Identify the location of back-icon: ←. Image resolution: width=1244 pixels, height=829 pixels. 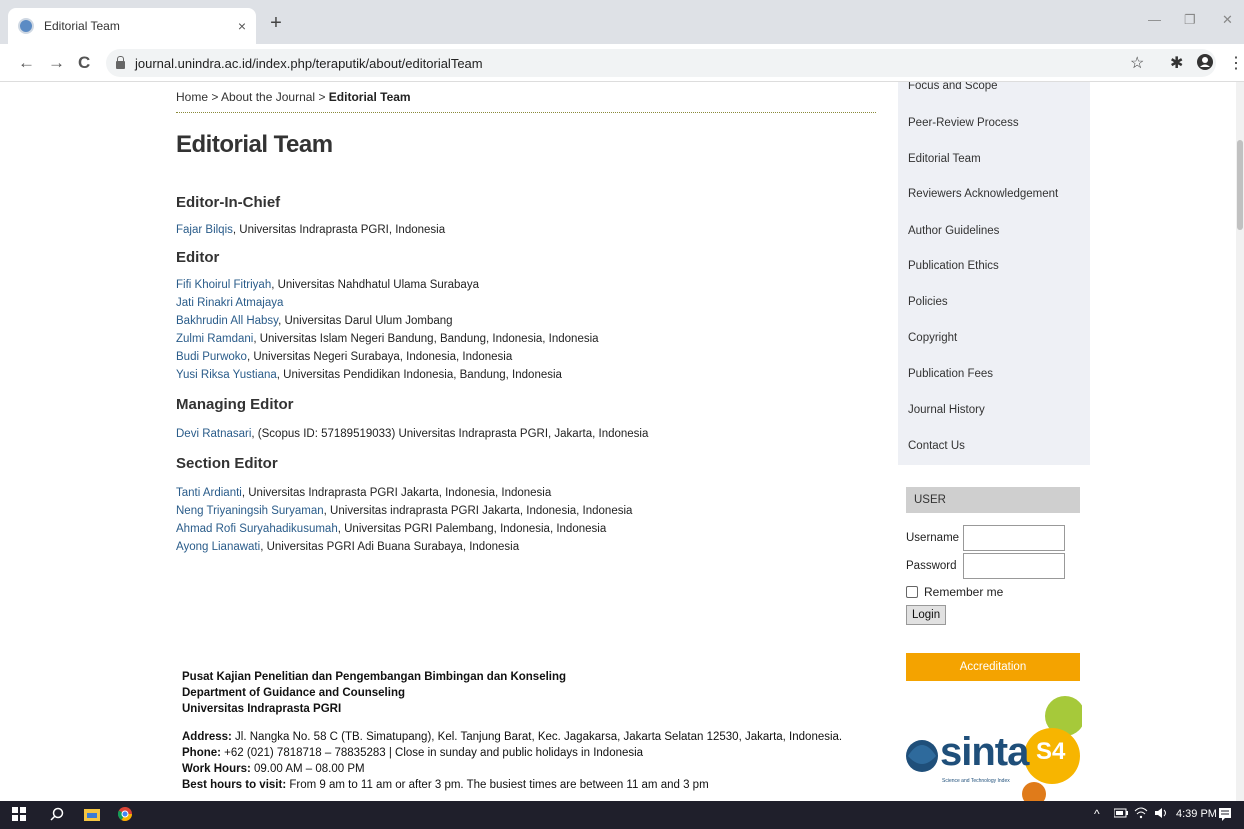
(26, 63).